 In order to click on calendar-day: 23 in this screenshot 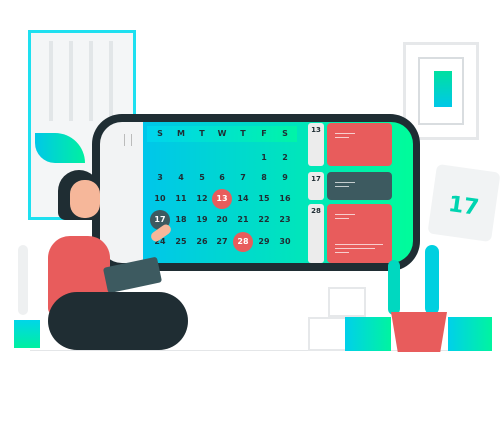, I will do `click(285, 220)`.